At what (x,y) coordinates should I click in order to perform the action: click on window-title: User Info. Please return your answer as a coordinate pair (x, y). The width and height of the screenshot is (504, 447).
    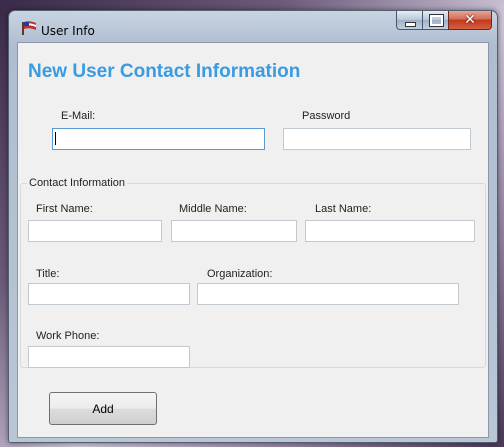
    Looking at the image, I should click on (68, 31).